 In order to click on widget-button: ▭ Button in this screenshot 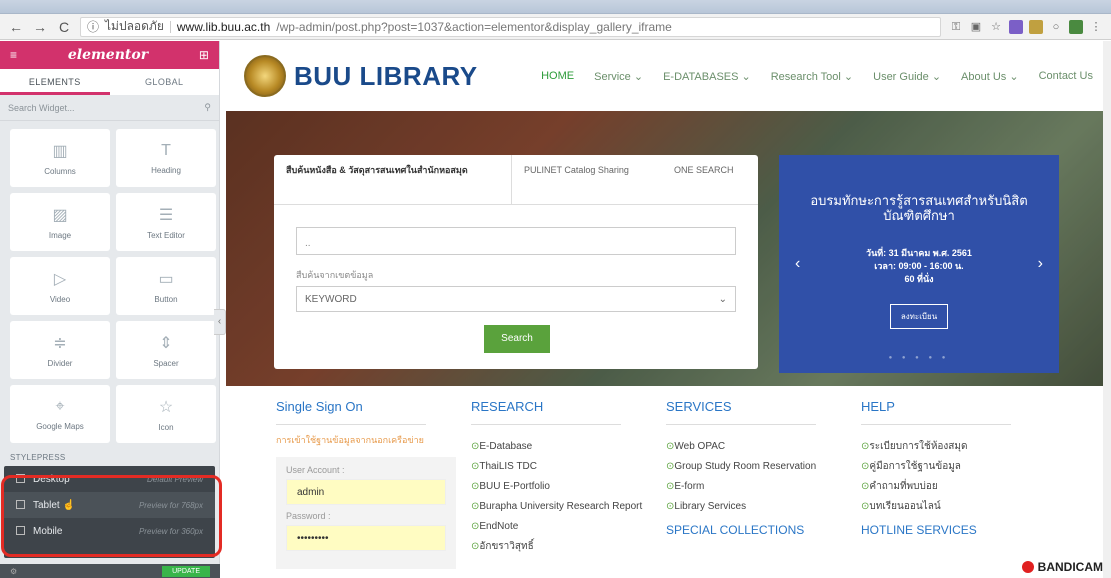, I will do `click(166, 286)`.